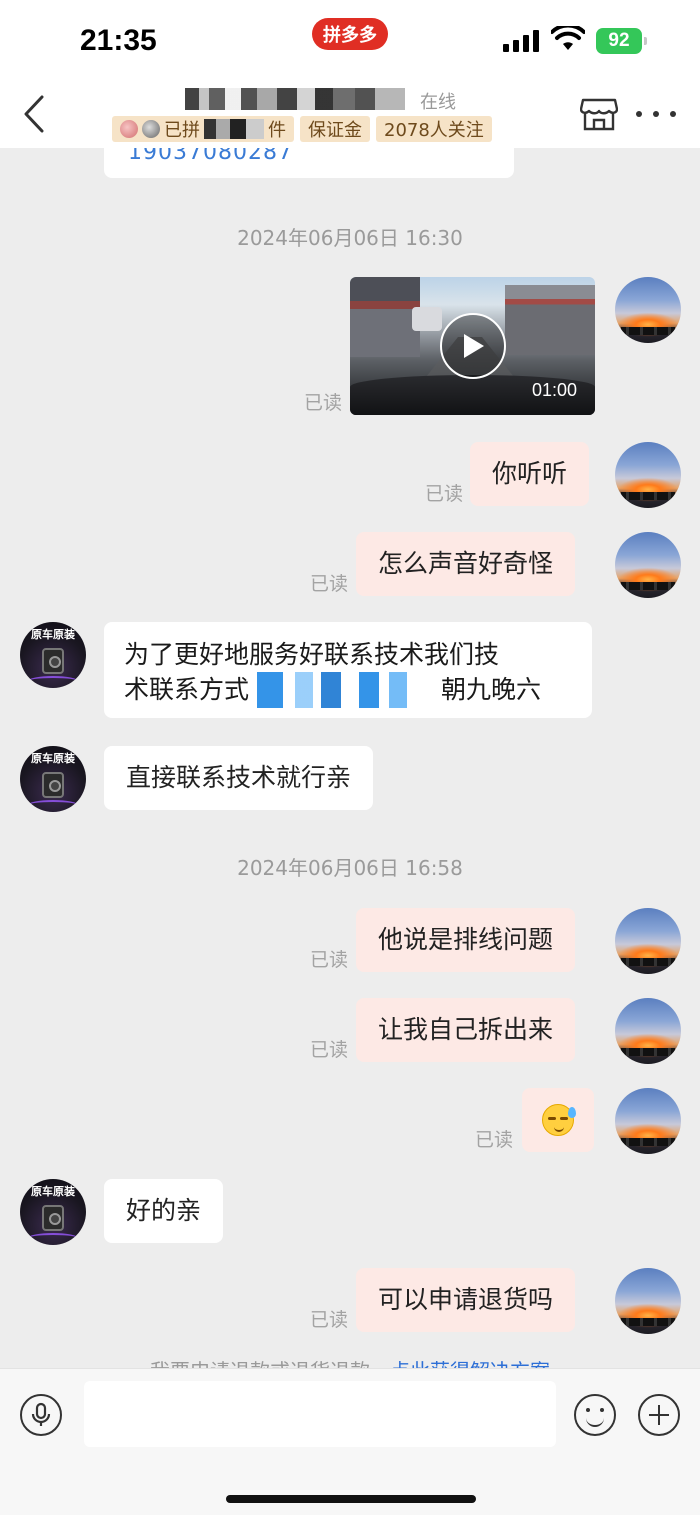 The image size is (700, 1515). I want to click on message-bubble-outgoing, so click(558, 1120).